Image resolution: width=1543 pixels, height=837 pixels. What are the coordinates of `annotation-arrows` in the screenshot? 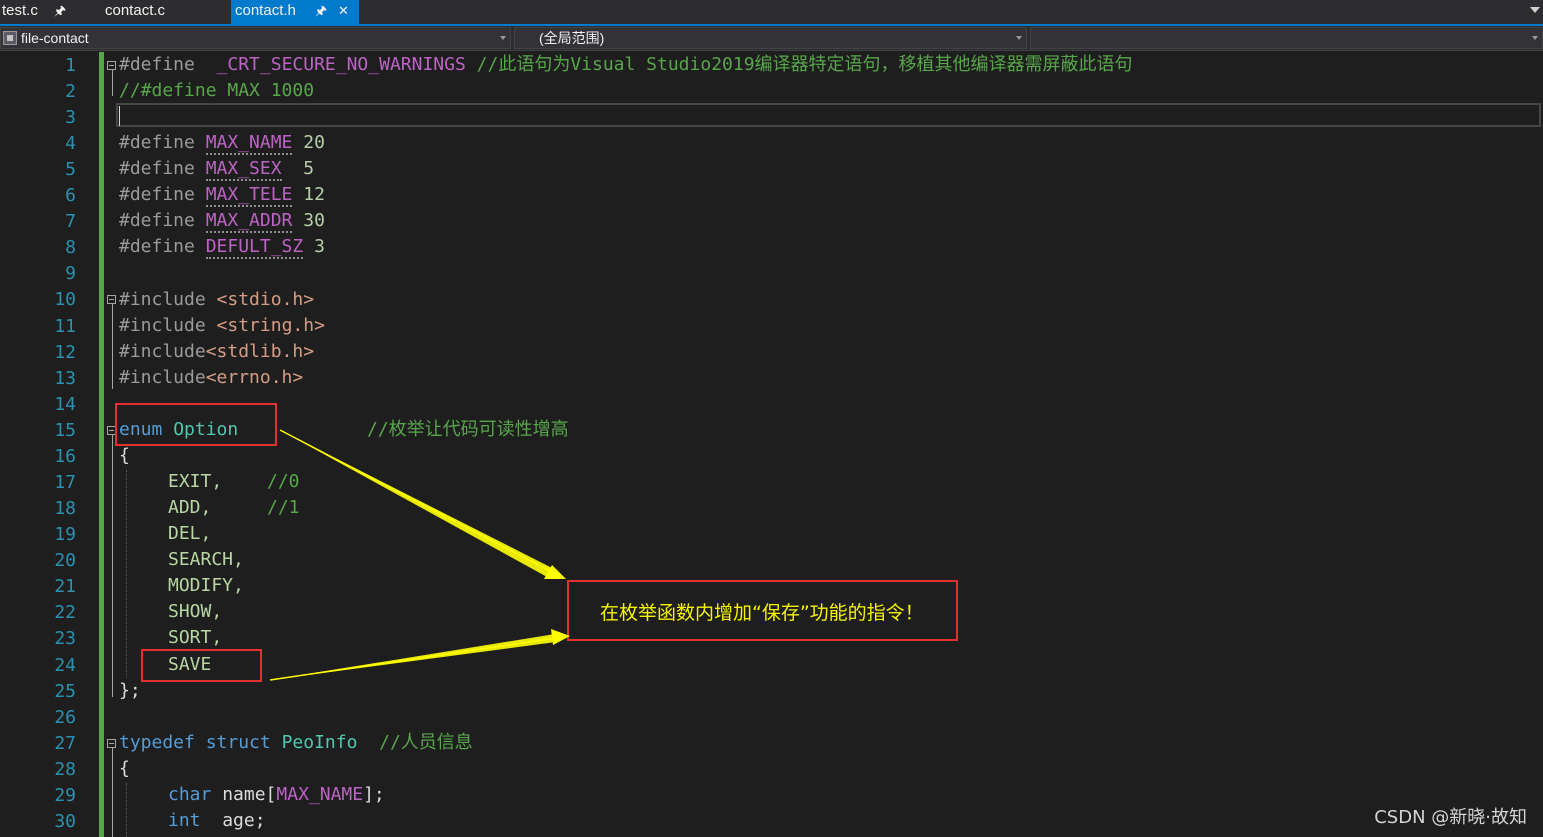 It's located at (419, 555).